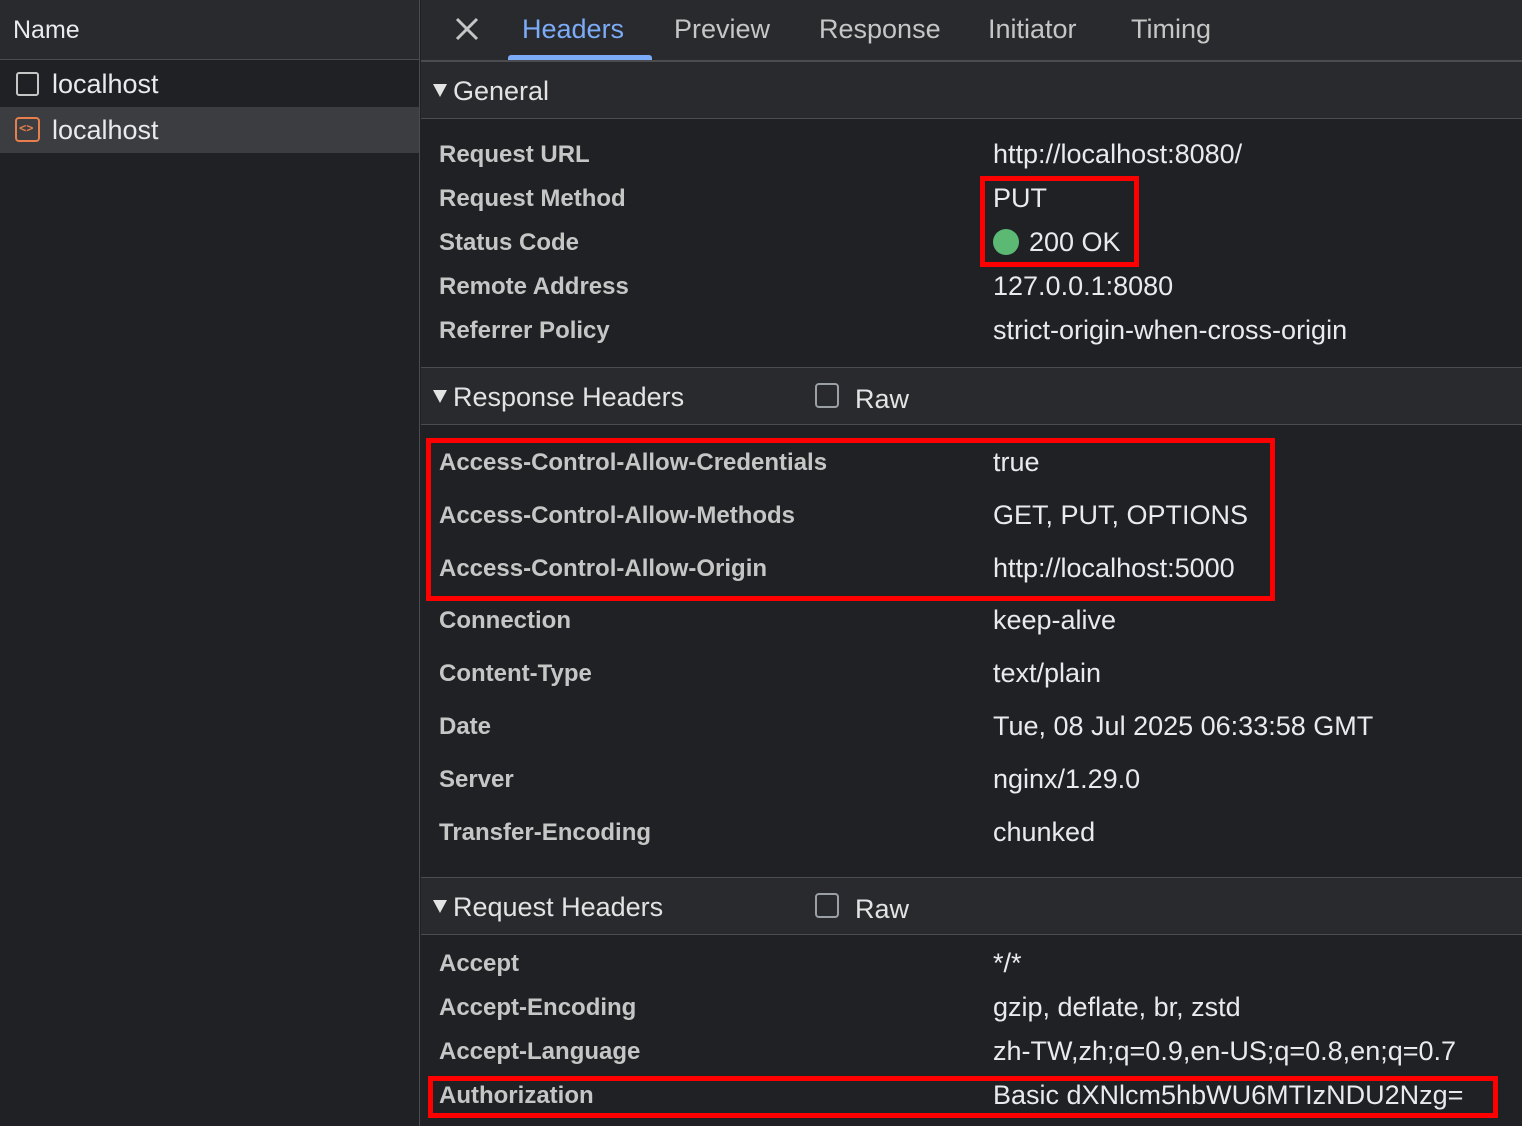  What do you see at coordinates (971, 906) in the screenshot?
I see `request-headers-section-header: Request Headers Raw` at bounding box center [971, 906].